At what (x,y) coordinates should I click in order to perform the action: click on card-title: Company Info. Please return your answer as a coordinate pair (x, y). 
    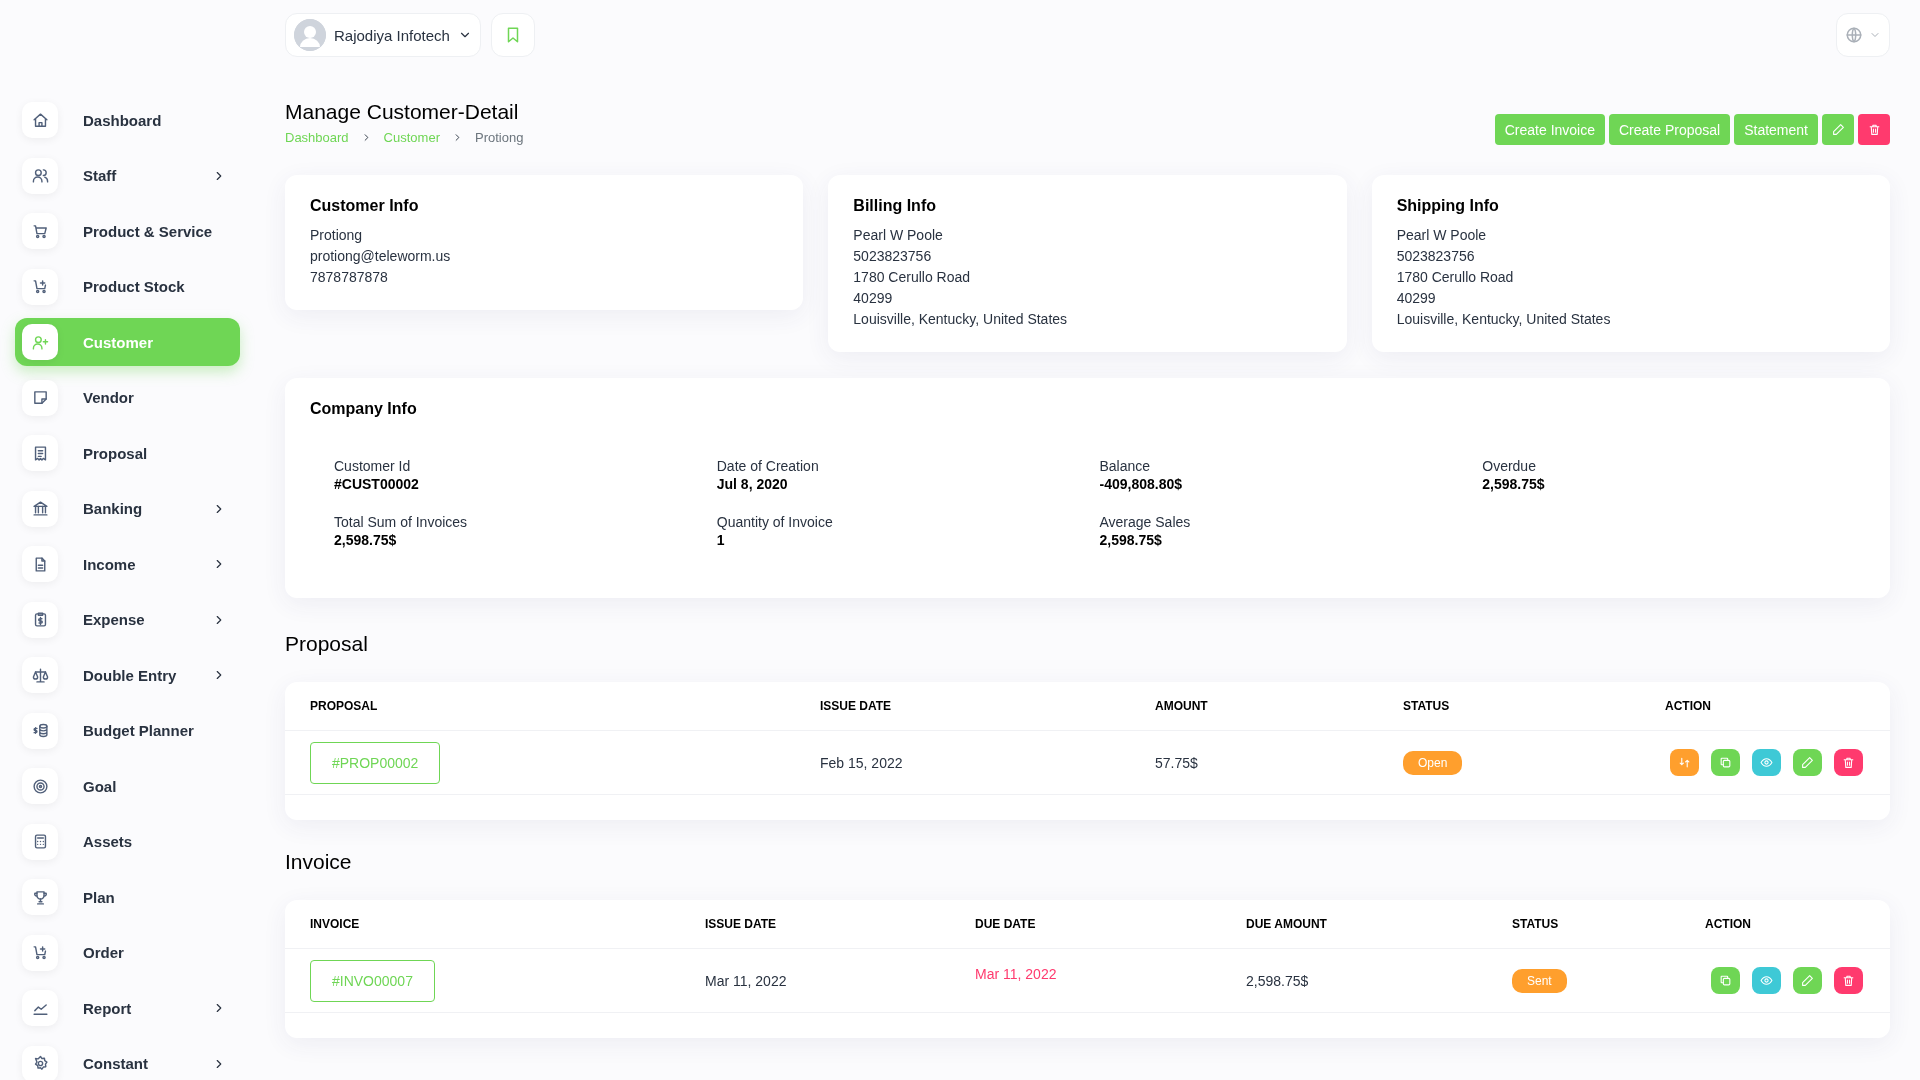
    Looking at the image, I should click on (364, 409).